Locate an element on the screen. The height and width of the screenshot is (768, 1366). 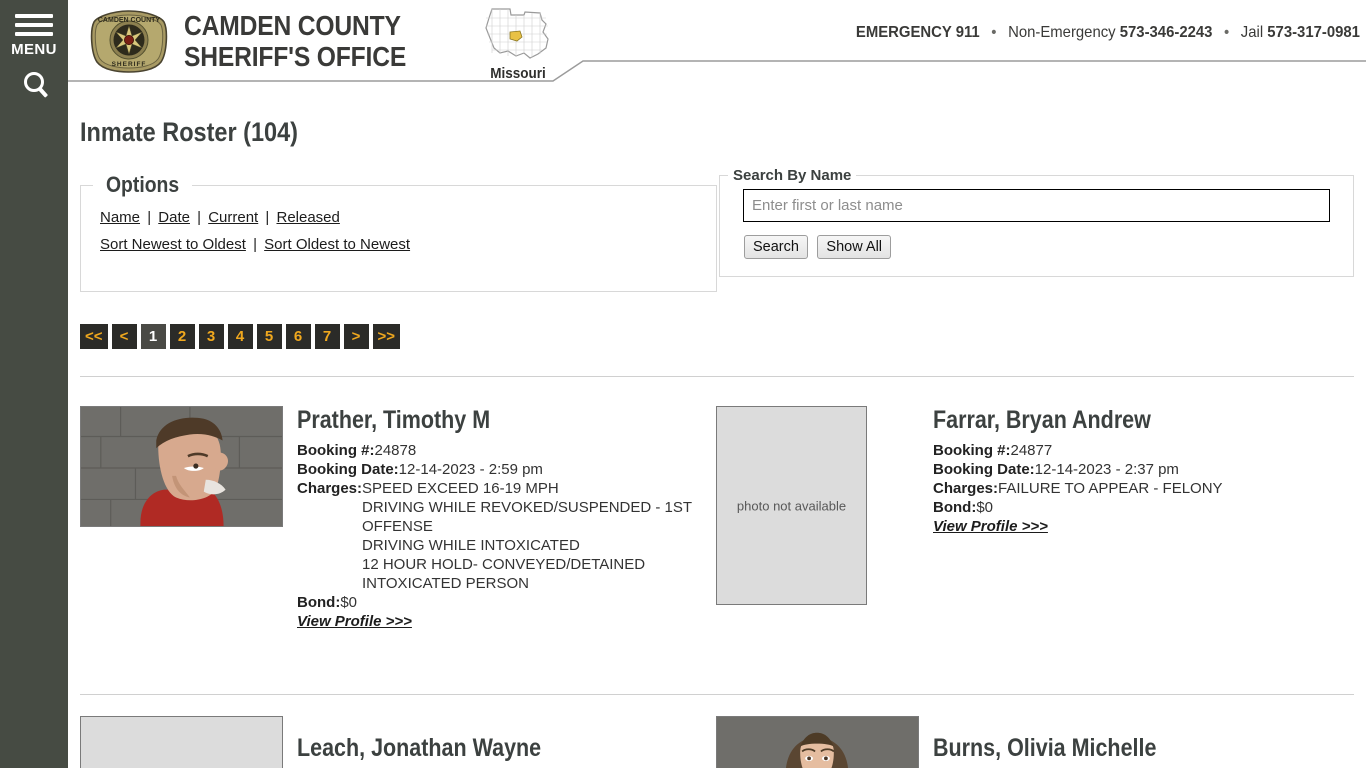
option-link-date: Date is located at coordinates (174, 217).